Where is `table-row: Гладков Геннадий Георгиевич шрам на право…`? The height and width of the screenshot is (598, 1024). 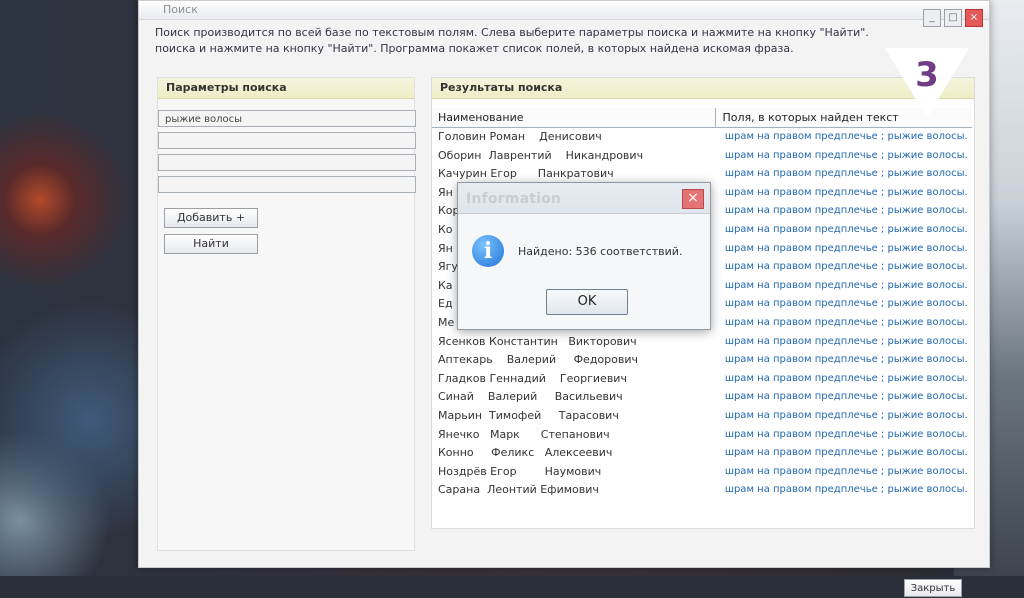 table-row: Гладков Геннадий Георгиевич шрам на право… is located at coordinates (702, 379).